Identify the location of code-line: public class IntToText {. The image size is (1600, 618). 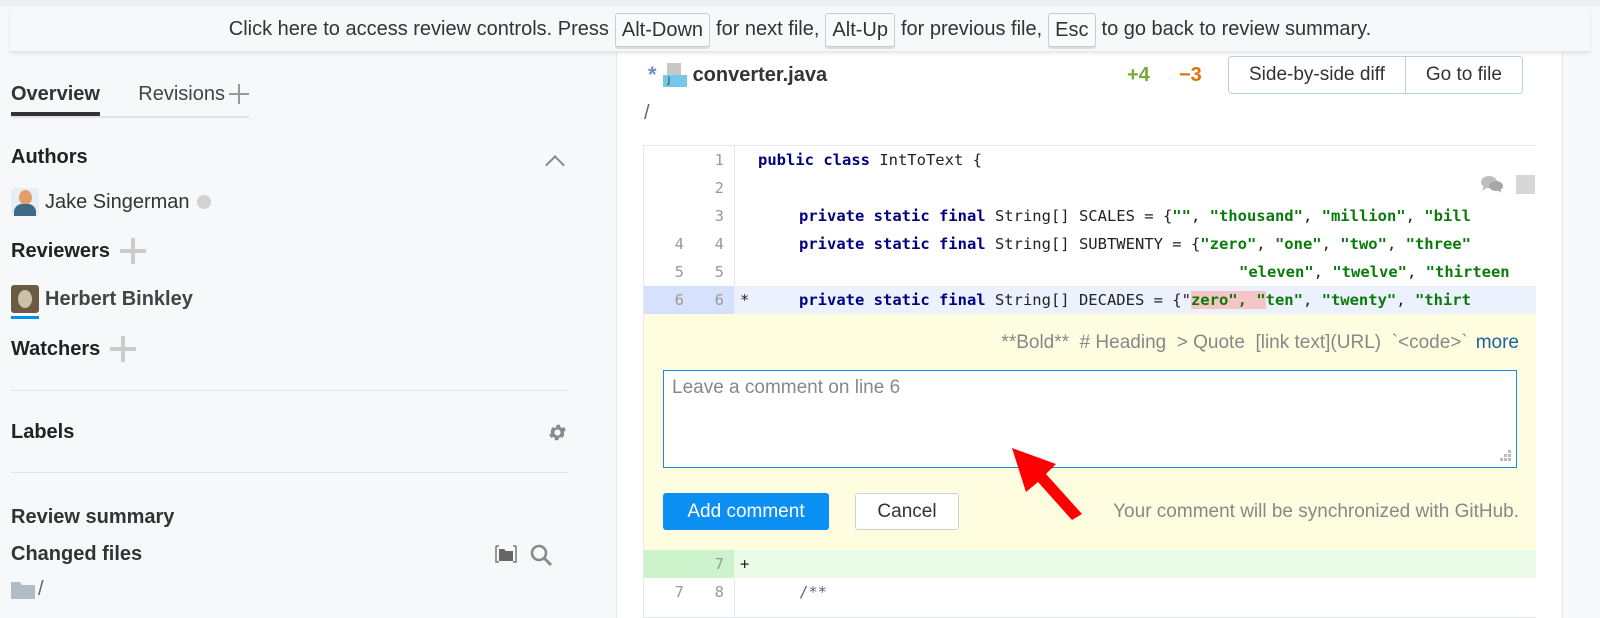
(870, 160).